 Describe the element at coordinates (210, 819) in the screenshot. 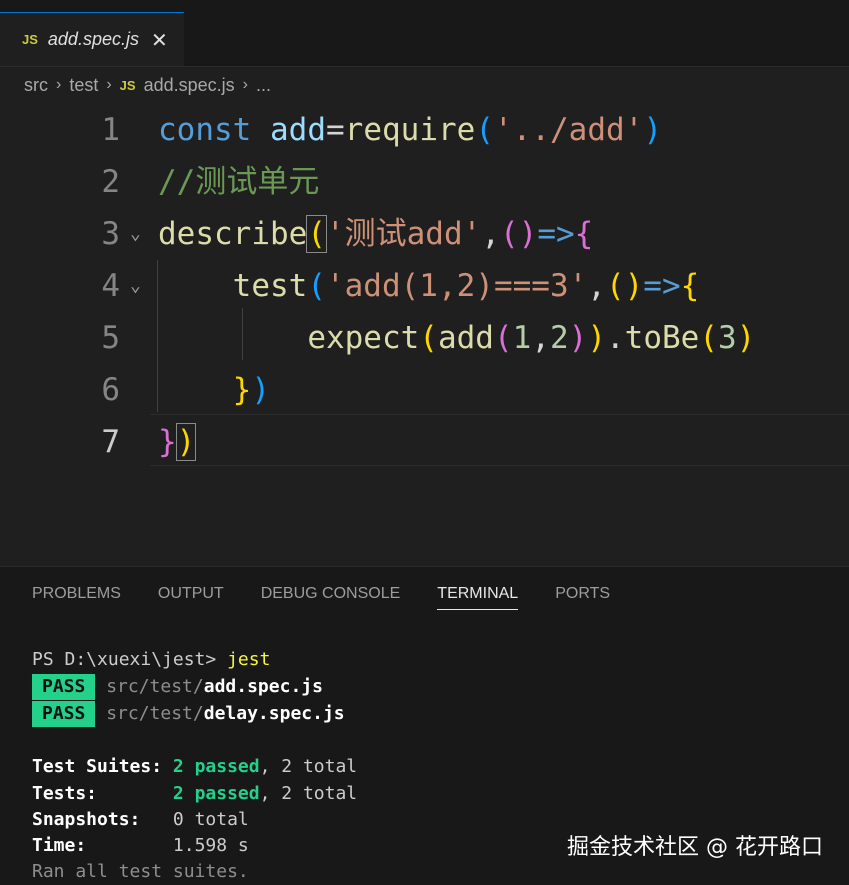

I see `summary-rest: 0 total` at that location.